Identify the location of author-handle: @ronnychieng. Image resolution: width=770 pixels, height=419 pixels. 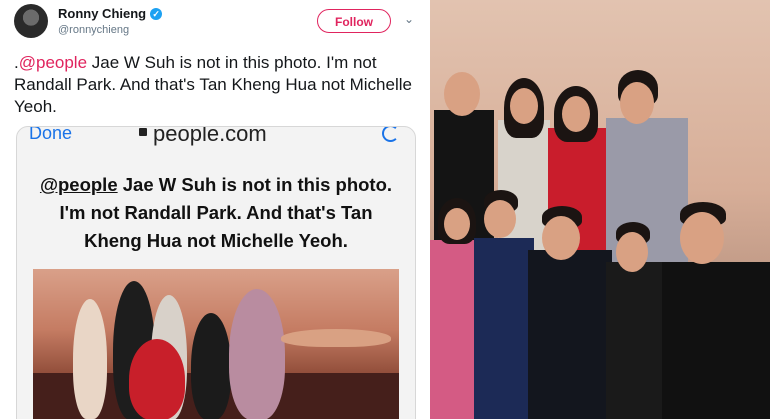
(93, 30).